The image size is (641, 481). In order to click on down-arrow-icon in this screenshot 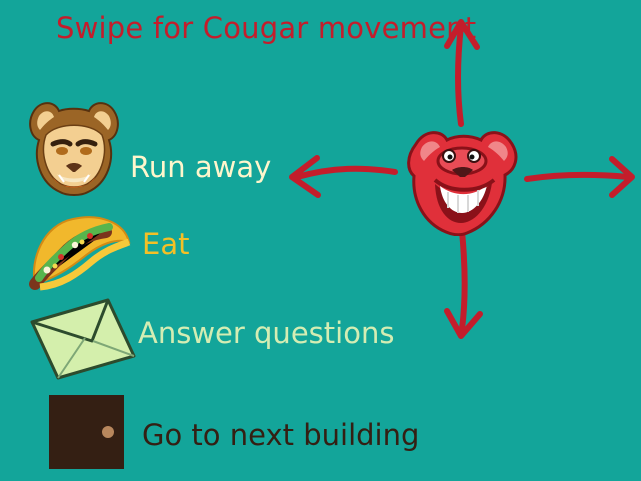, I will do `click(464, 284)`.